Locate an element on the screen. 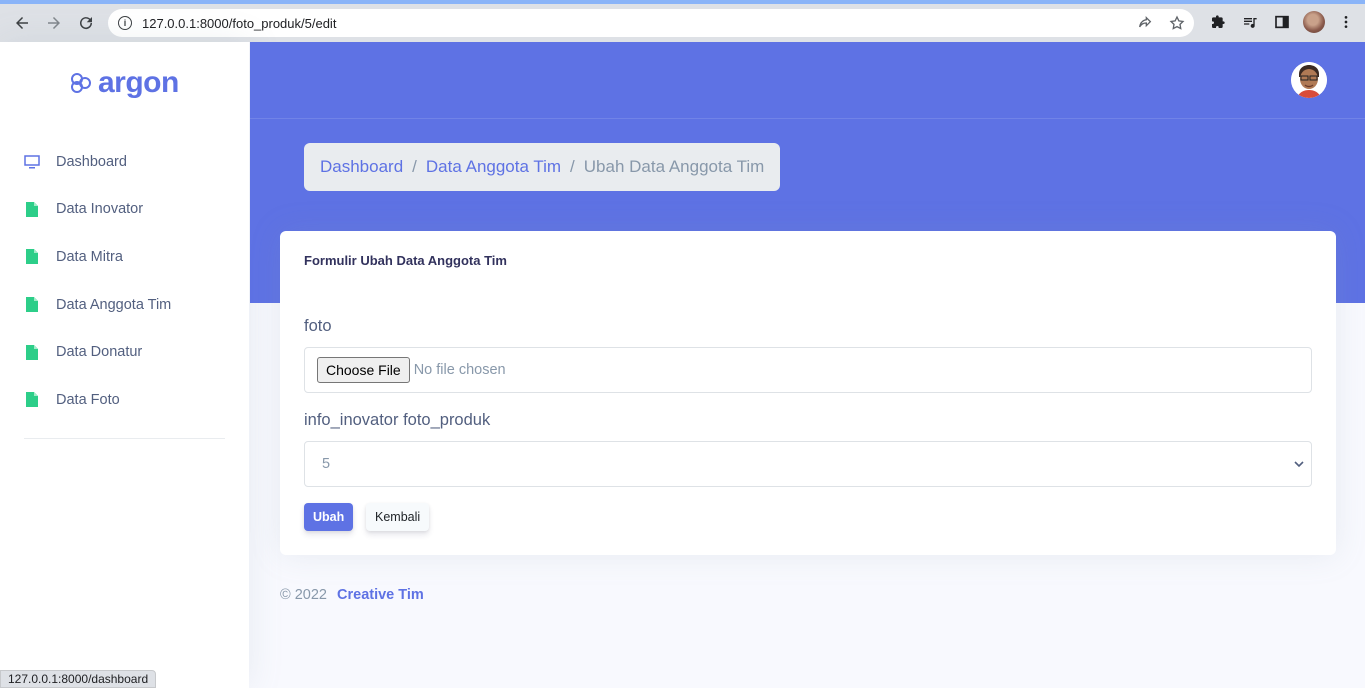 The height and width of the screenshot is (688, 1365). ubah-button: Ubah is located at coordinates (329, 517).